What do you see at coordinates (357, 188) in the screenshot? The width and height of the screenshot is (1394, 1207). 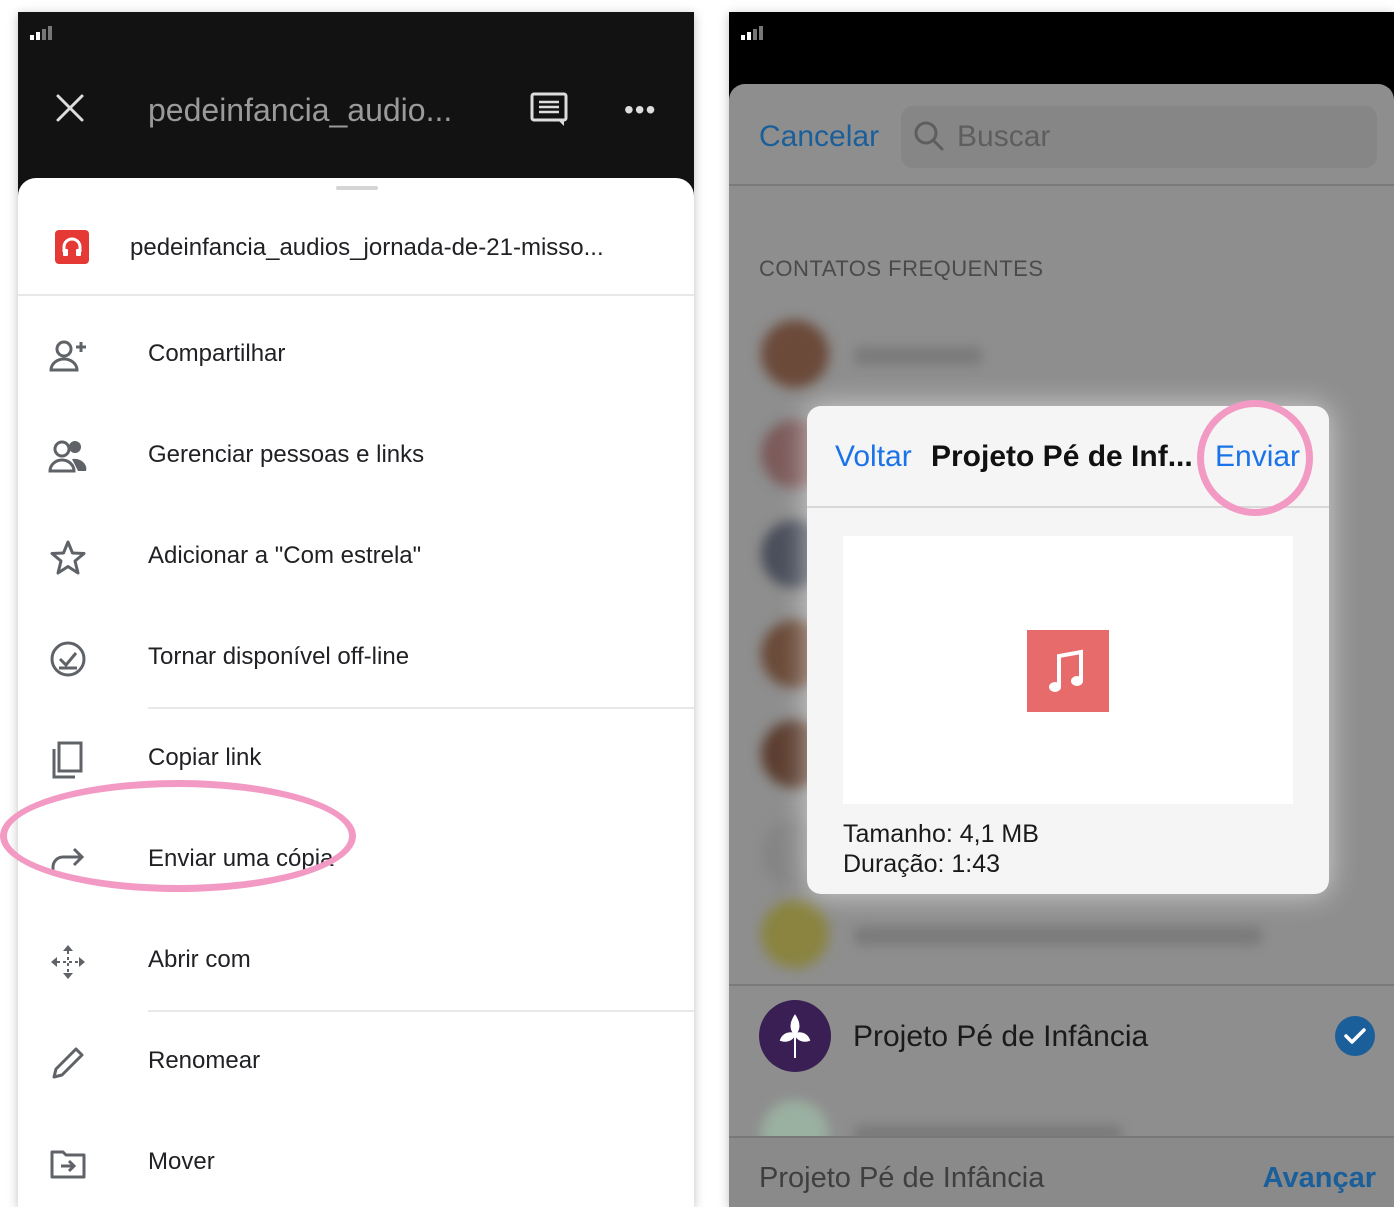 I see `drag-handle` at bounding box center [357, 188].